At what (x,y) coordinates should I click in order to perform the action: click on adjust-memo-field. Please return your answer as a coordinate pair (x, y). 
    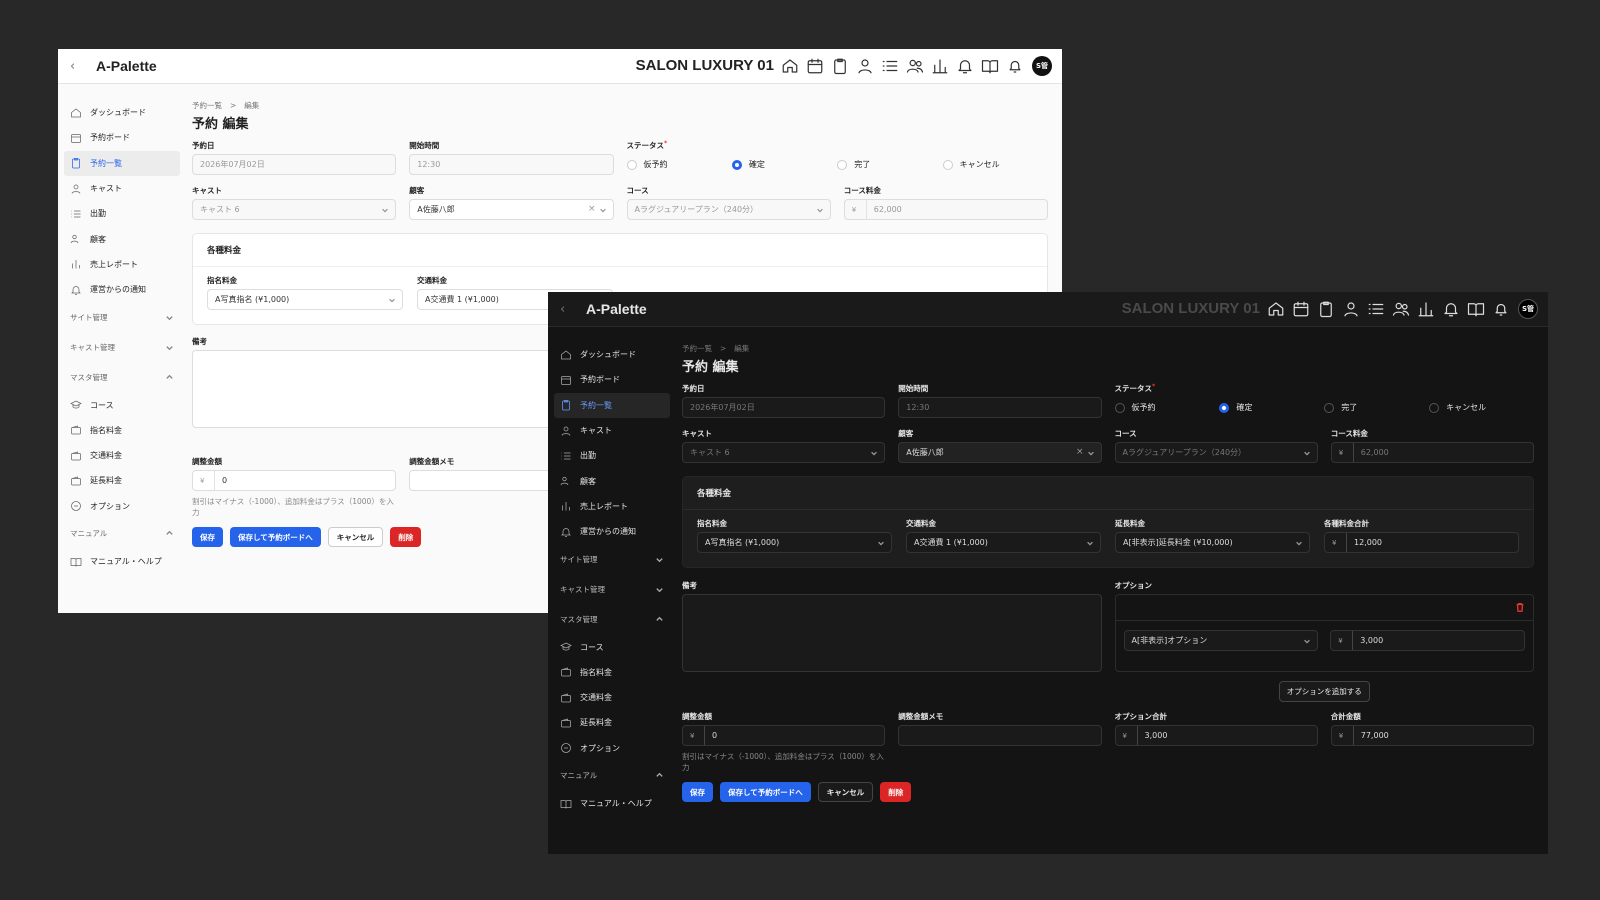
    Looking at the image, I should click on (1000, 735).